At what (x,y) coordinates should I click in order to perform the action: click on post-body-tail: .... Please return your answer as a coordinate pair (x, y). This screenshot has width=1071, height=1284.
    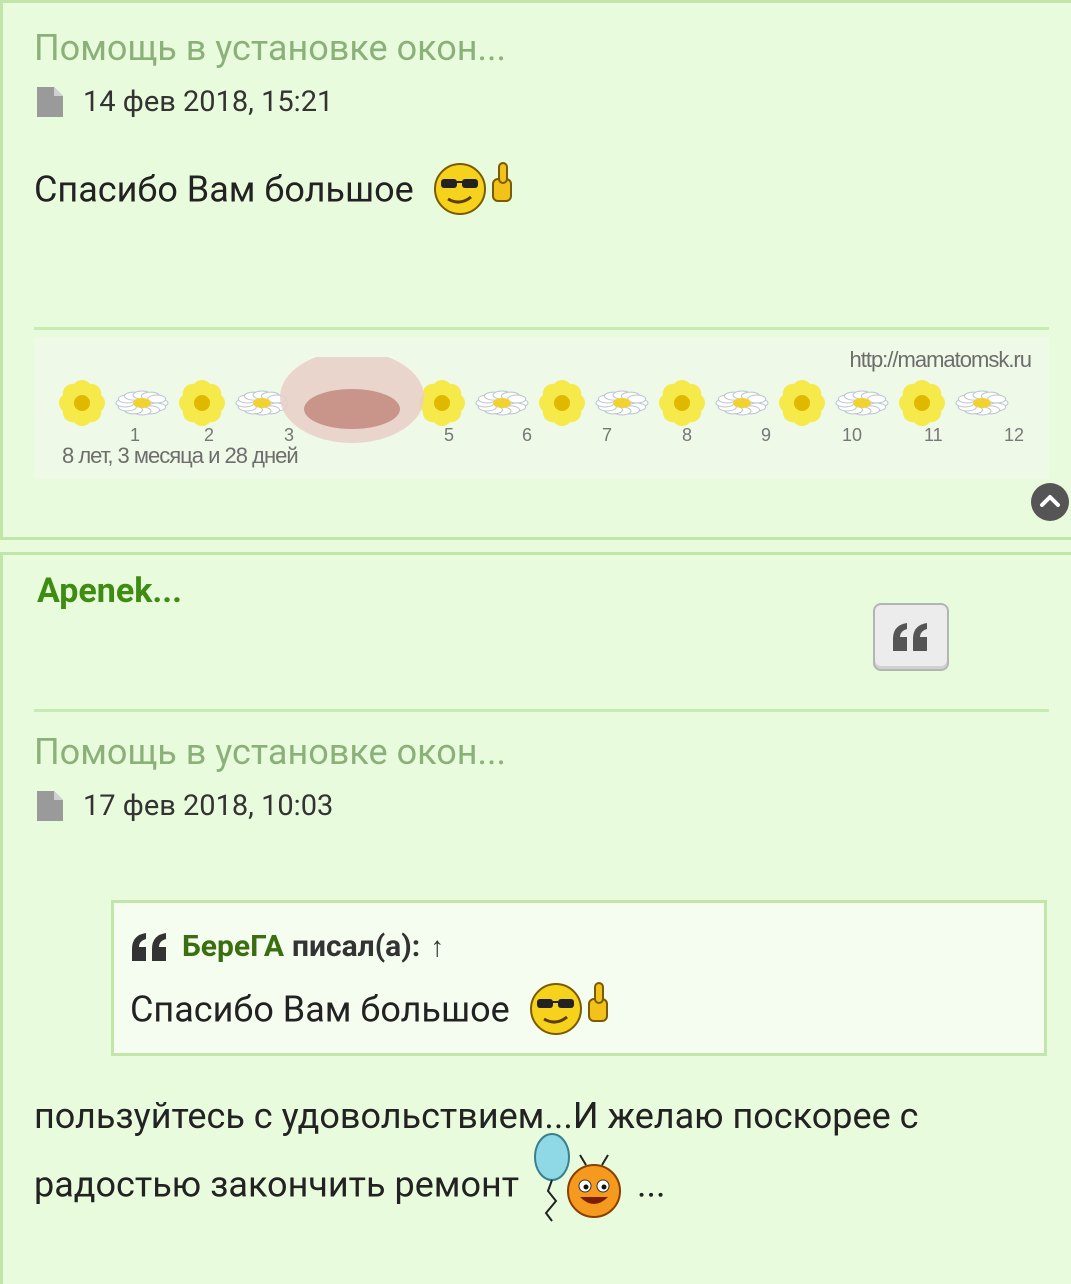
    Looking at the image, I should click on (651, 1184).